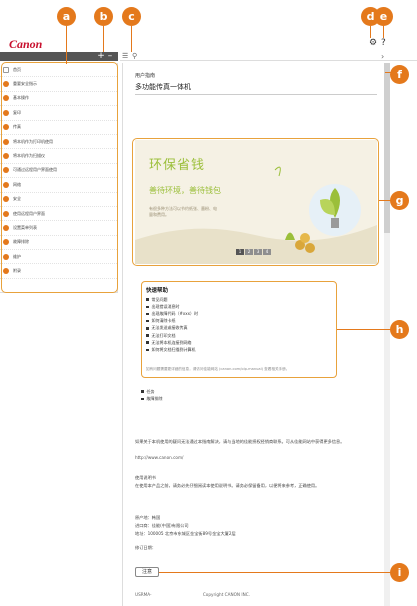 The image size is (417, 606). Describe the element at coordinates (383, 43) in the screenshot. I see `help-icon: ?` at that location.